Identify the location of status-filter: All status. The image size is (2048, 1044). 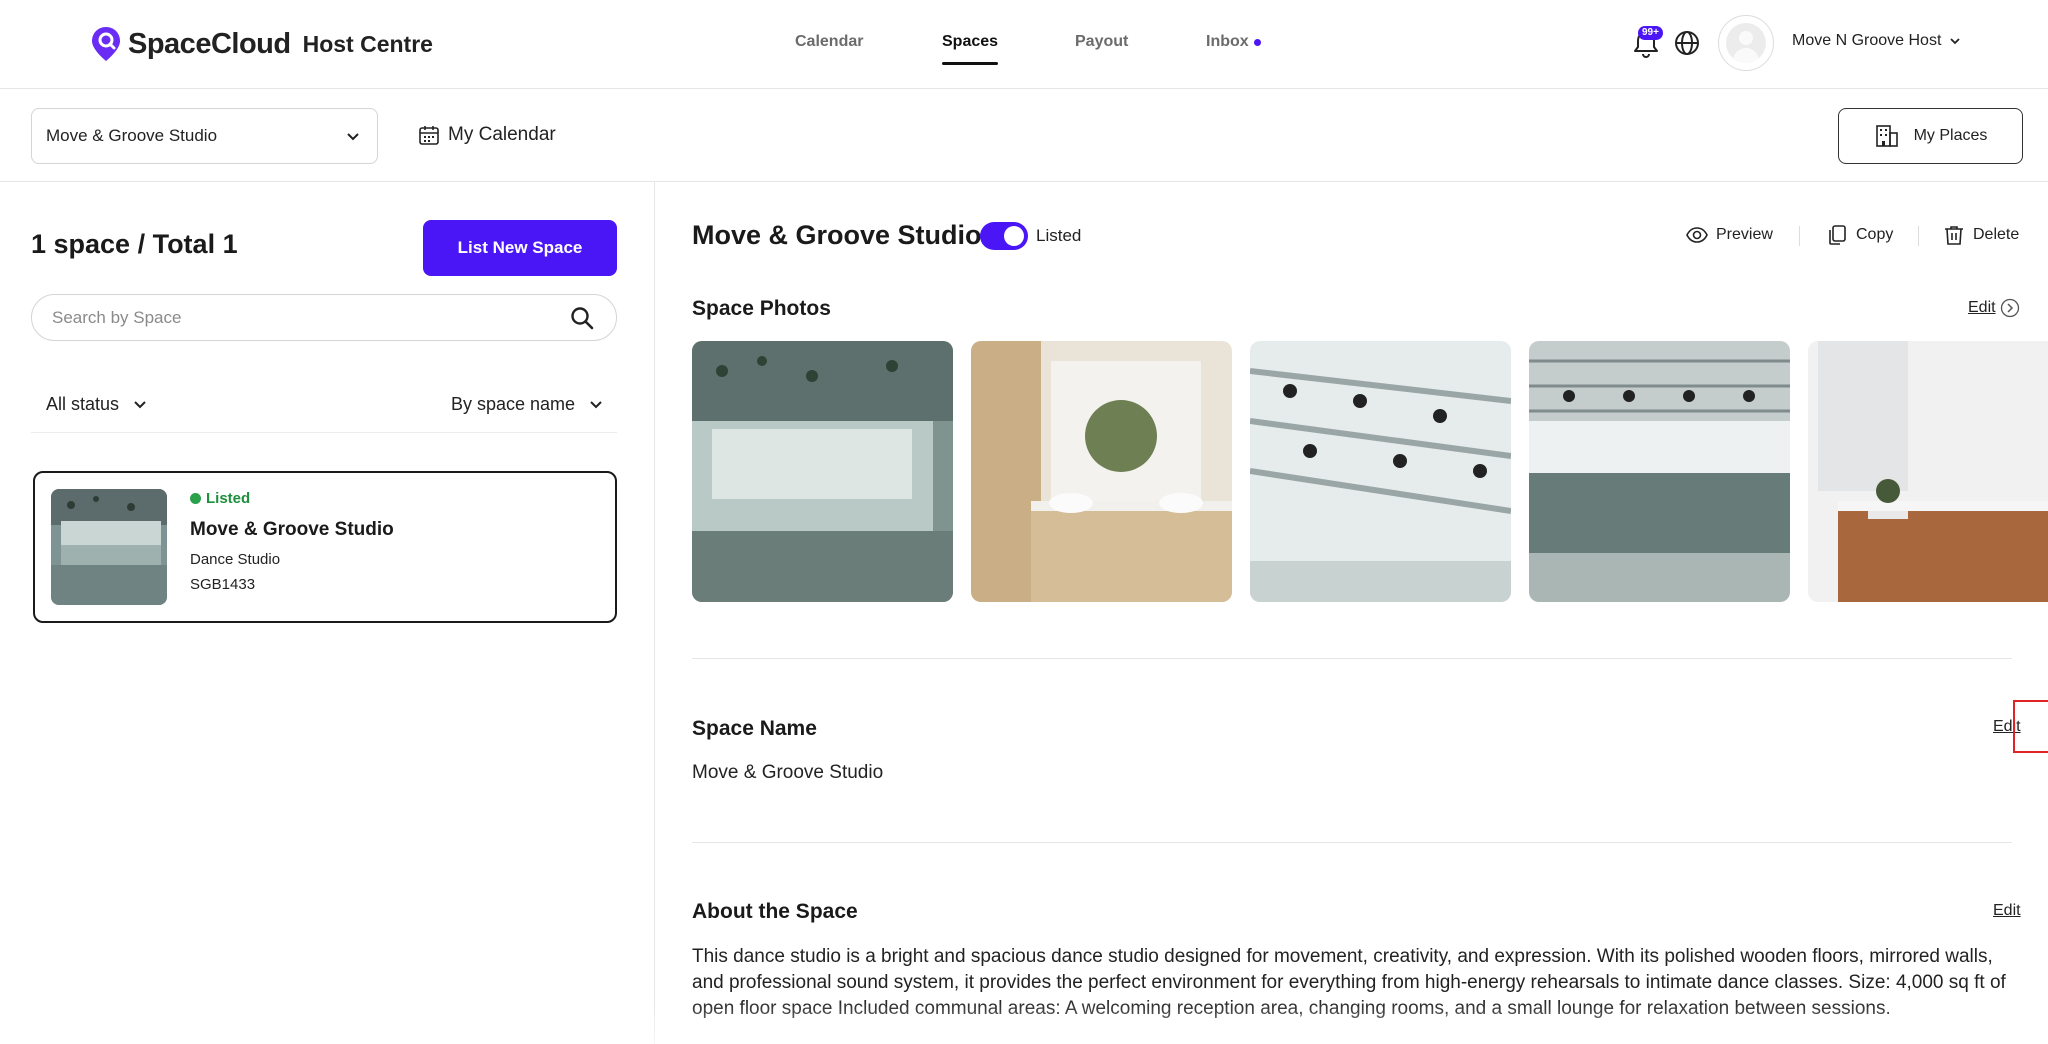
(96, 404).